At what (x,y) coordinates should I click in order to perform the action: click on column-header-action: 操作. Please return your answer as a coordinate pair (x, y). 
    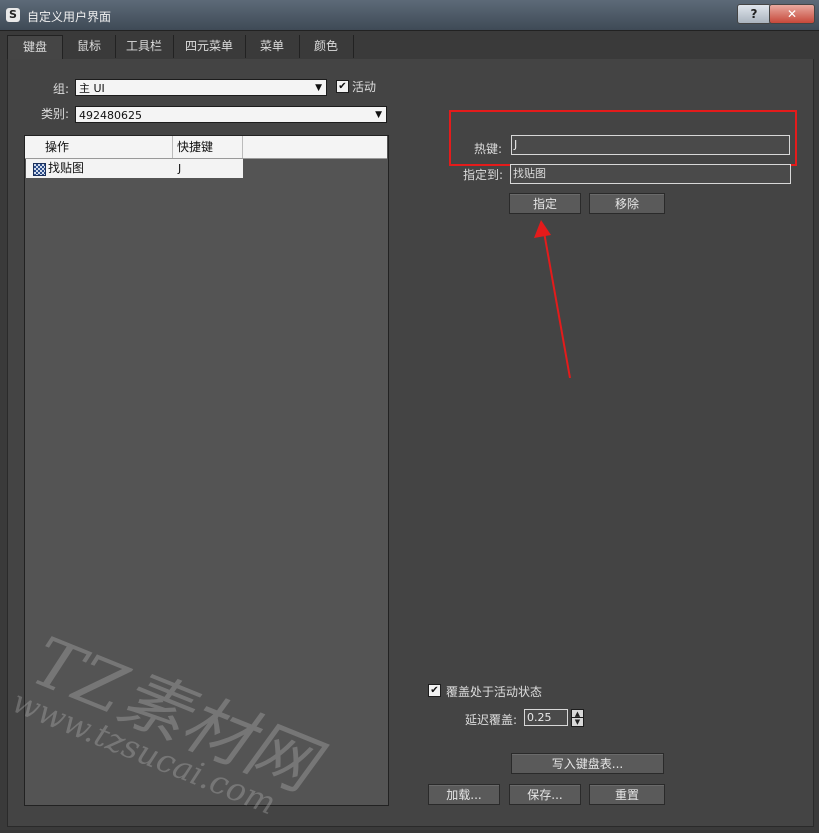
    Looking at the image, I should click on (99, 147).